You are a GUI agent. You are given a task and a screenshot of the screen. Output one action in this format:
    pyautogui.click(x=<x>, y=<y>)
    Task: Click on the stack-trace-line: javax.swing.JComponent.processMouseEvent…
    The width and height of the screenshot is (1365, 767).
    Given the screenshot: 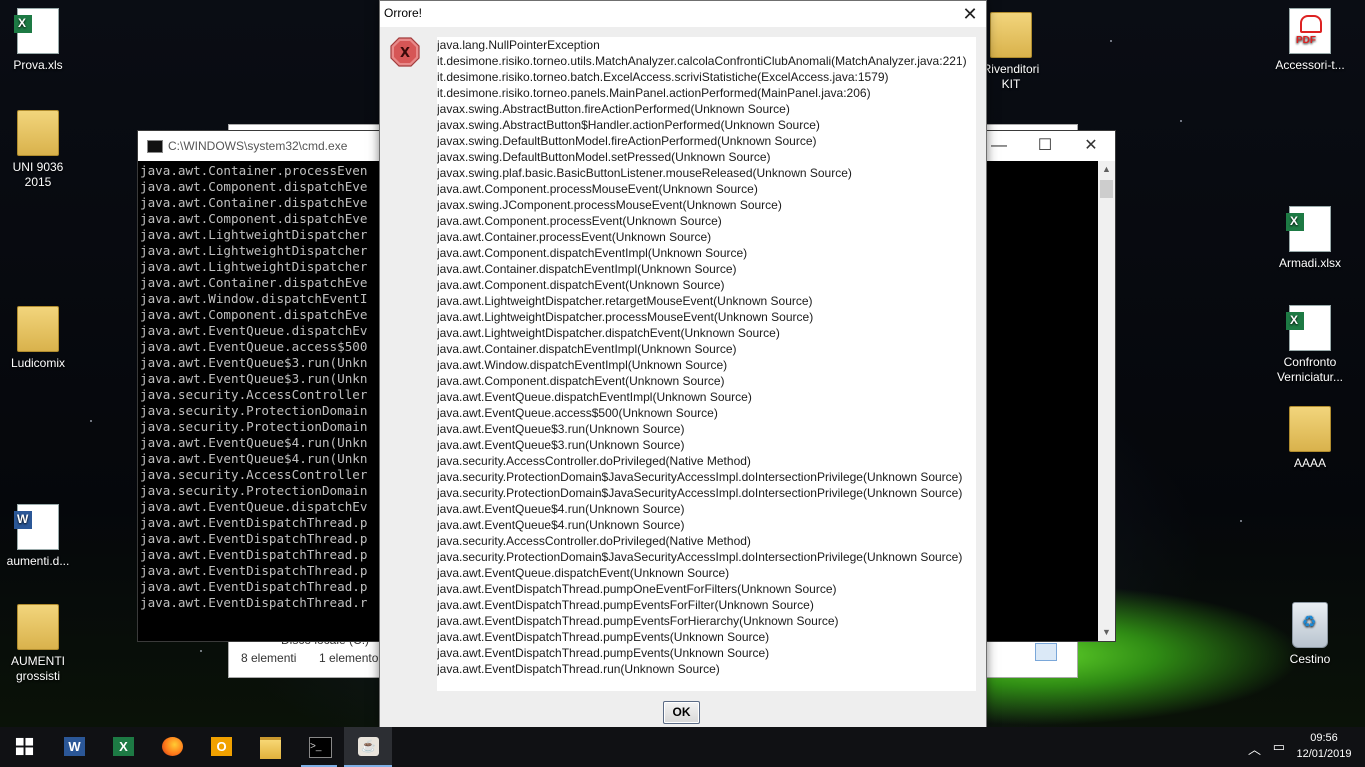 What is the action you would take?
    pyautogui.click(x=609, y=205)
    